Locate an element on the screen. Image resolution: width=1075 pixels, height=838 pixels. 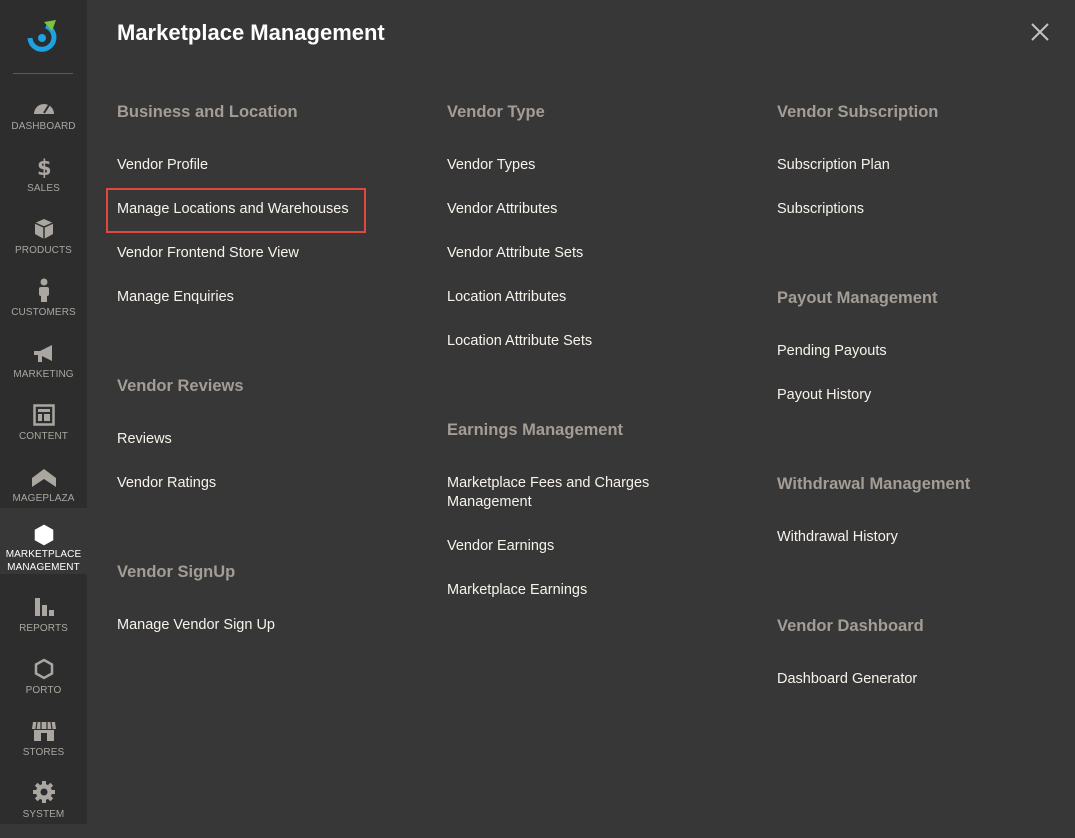
sidebar-item-label: PRODUCTS is located at coordinates (43, 250).